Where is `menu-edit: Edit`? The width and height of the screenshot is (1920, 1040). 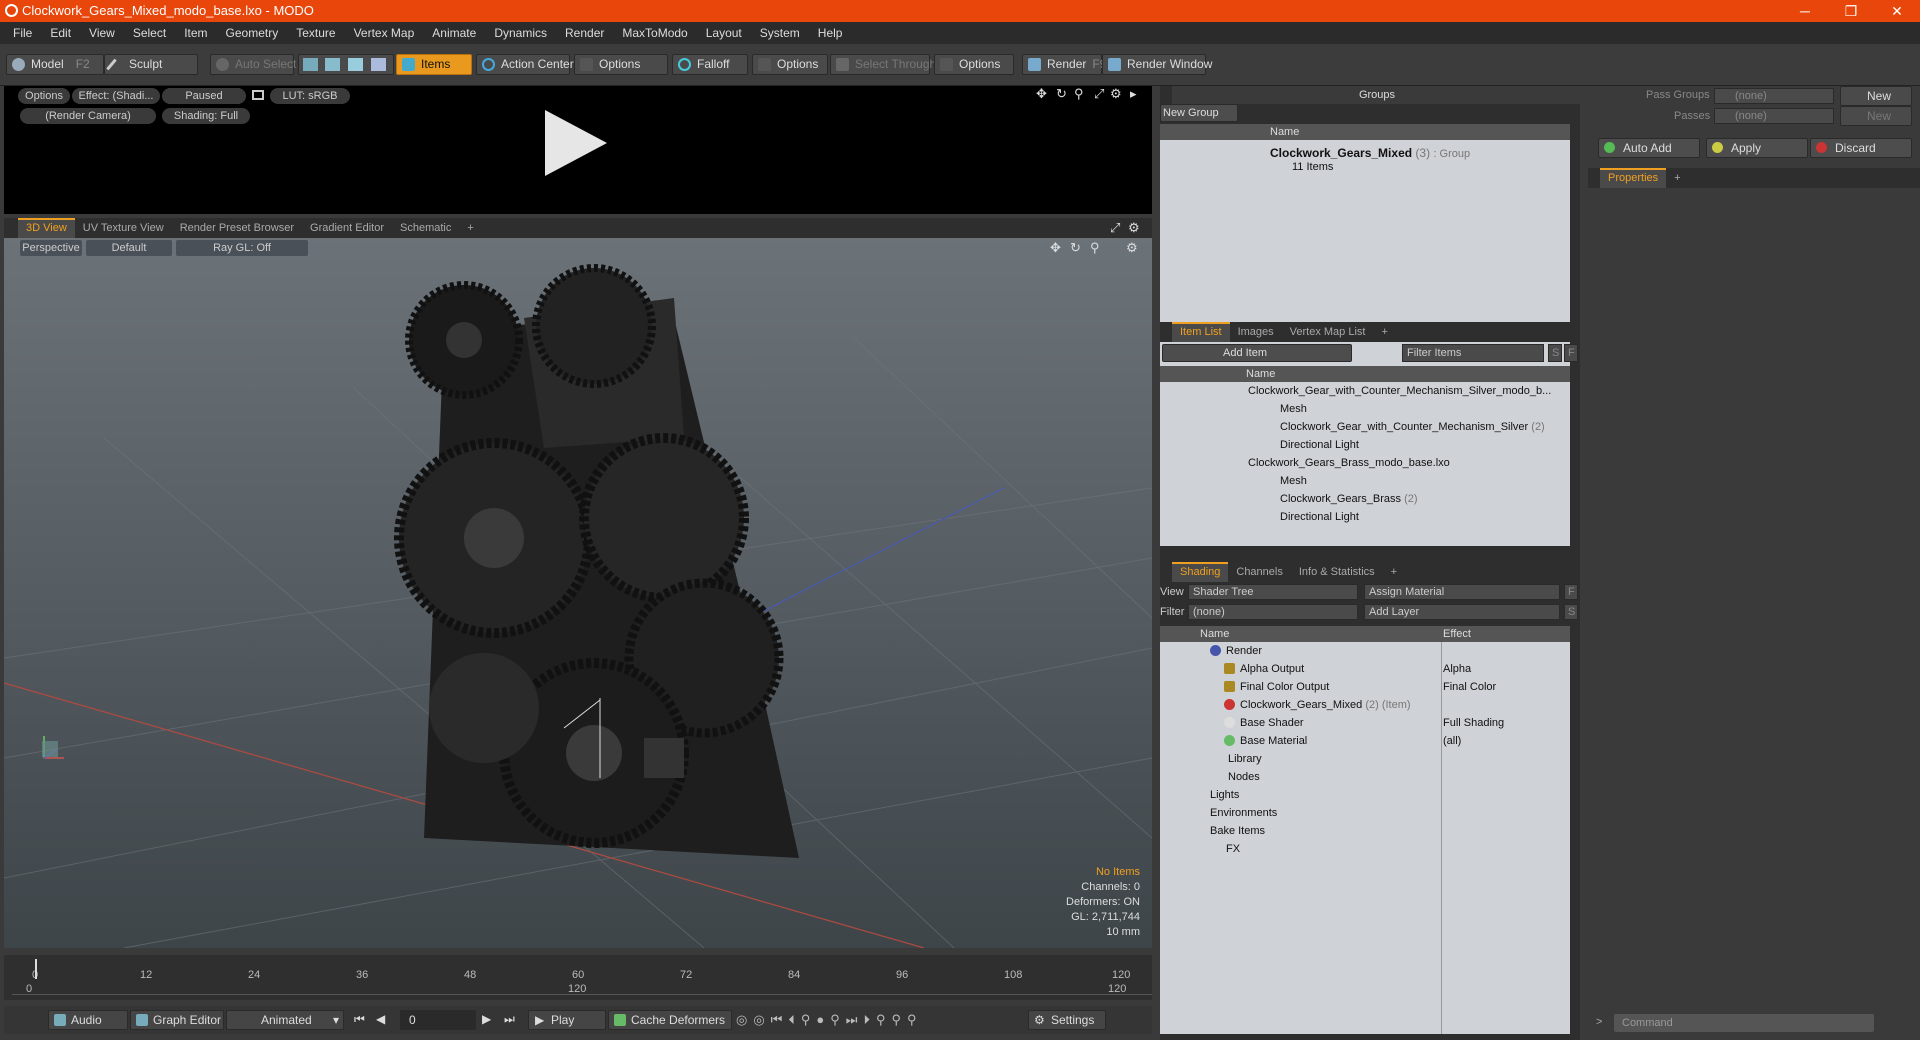 menu-edit: Edit is located at coordinates (60, 33).